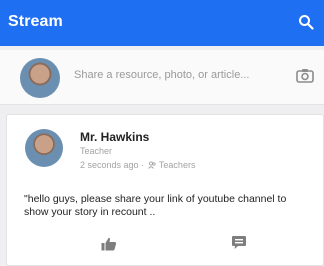 The width and height of the screenshot is (324, 266). I want to click on post-meta: 2 seconds ago · Teachers, so click(137, 165).